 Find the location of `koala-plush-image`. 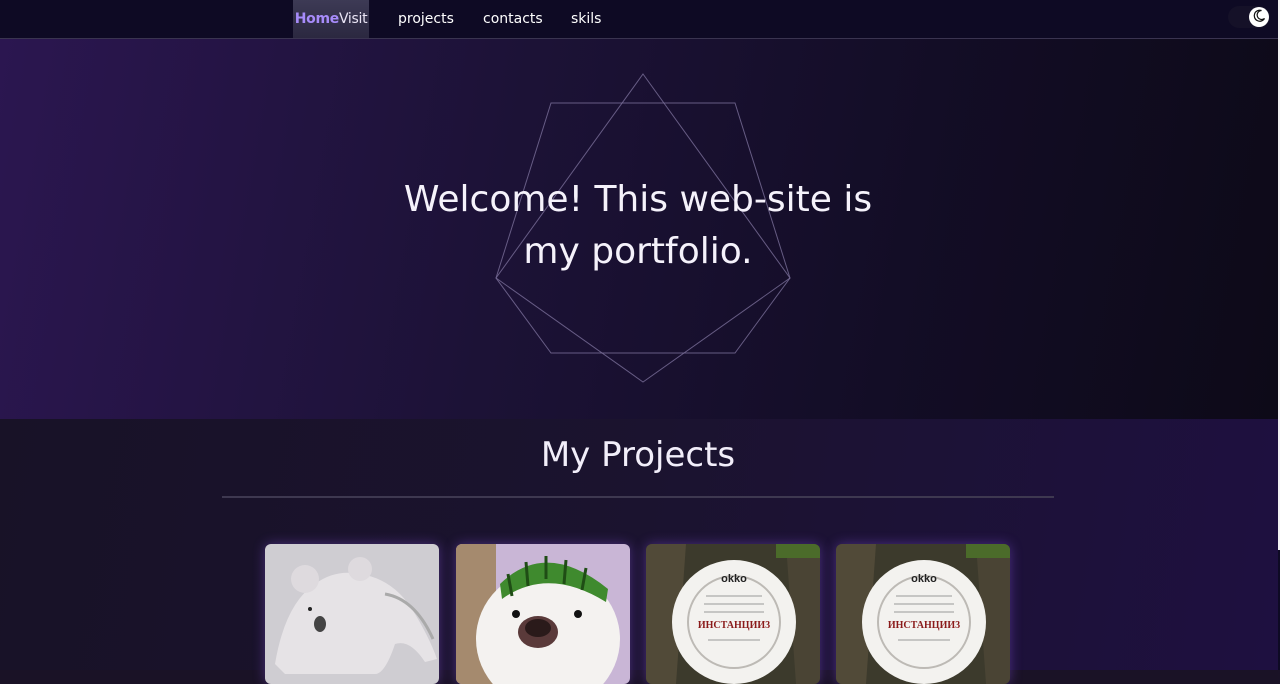

koala-plush-image is located at coordinates (352, 614).